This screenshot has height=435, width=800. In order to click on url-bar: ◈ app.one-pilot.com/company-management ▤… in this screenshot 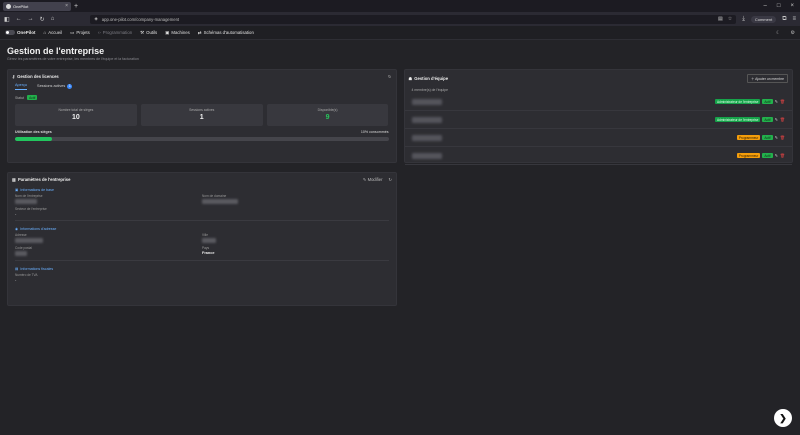, I will do `click(413, 19)`.